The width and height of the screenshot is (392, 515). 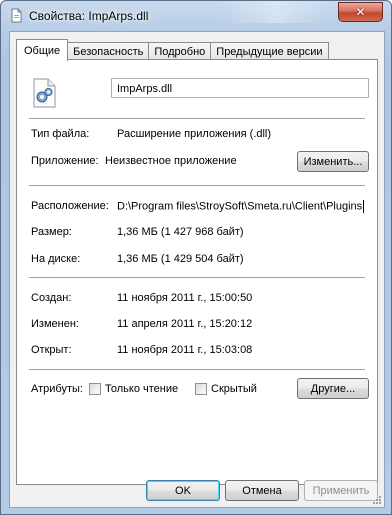 What do you see at coordinates (240, 88) in the screenshot?
I see `file-name-field: ImpArps.dll` at bounding box center [240, 88].